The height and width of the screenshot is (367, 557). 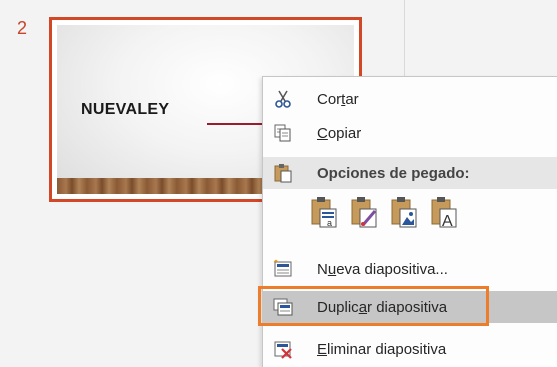 I want to click on menu-item-delete-slide: Eliminar diapositiva, so click(x=410, y=349).